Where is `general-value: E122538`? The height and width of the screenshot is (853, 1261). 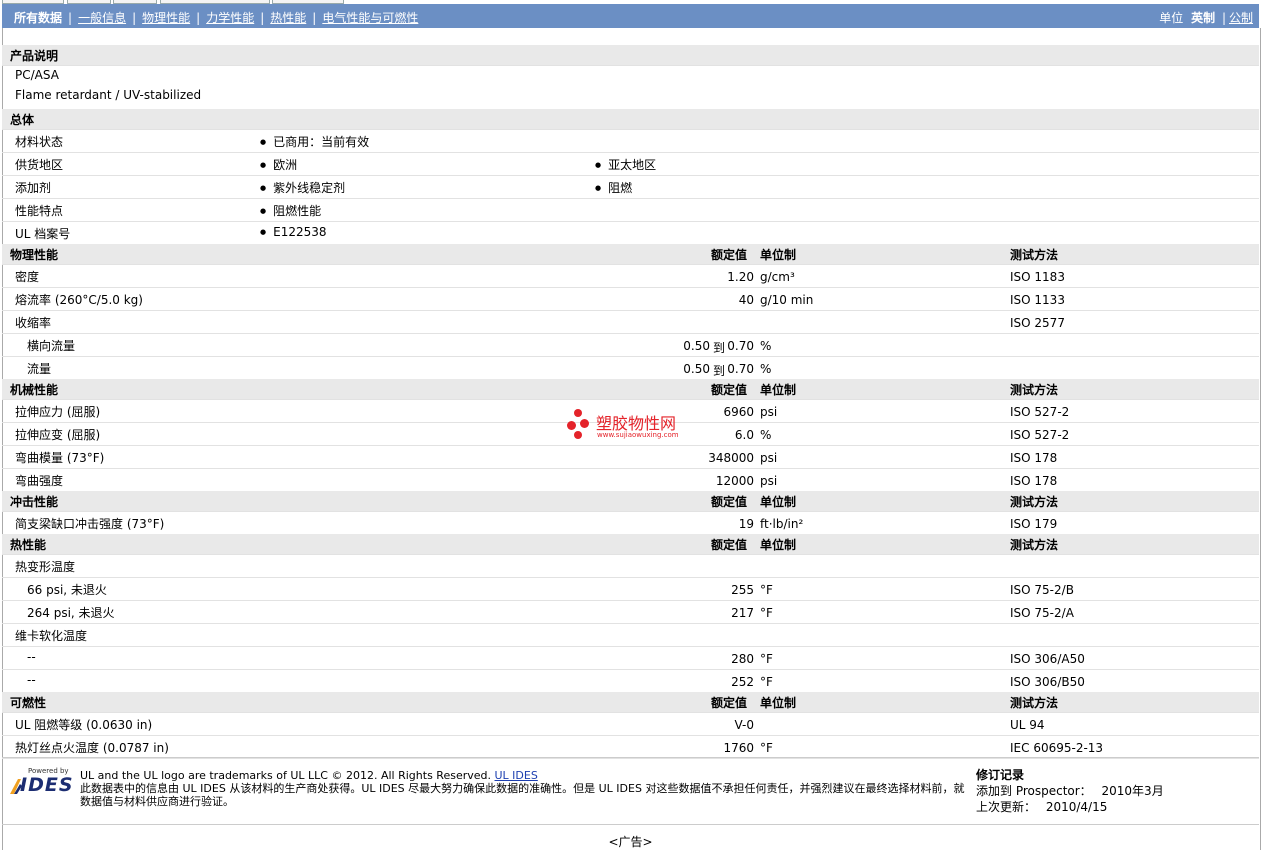 general-value: E122538 is located at coordinates (293, 232).